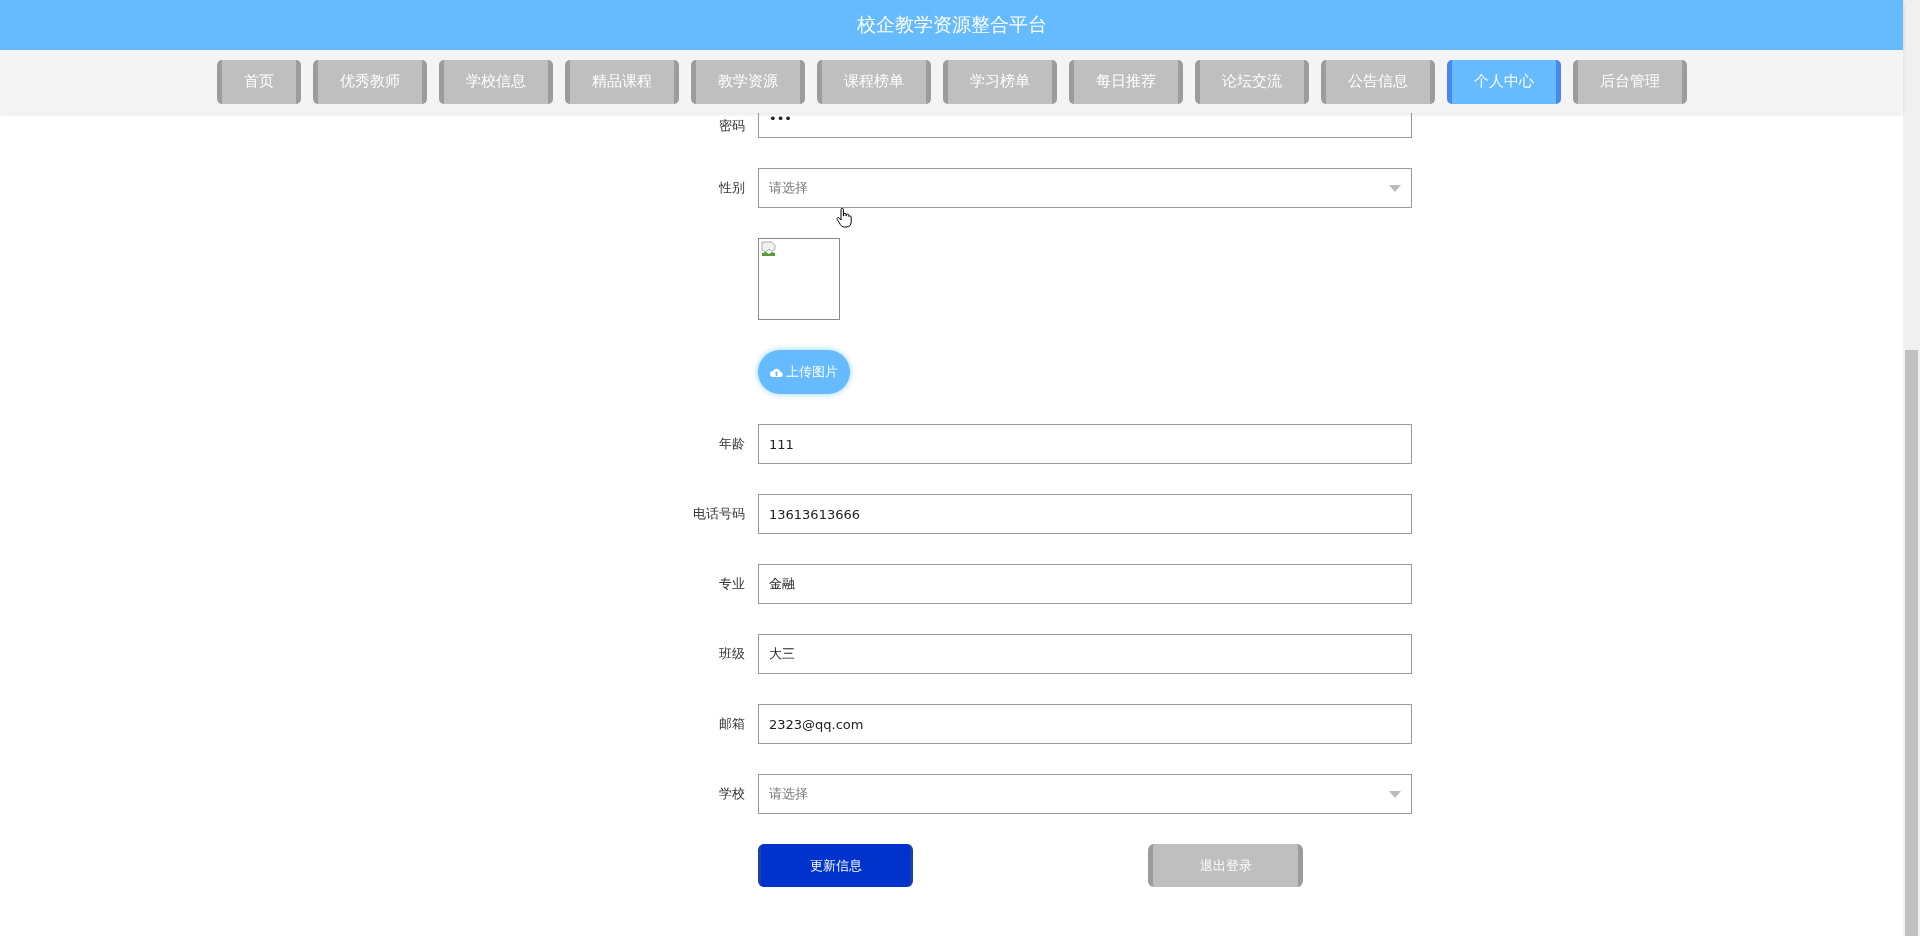 The width and height of the screenshot is (1920, 936). I want to click on field-label: 专业, so click(732, 584).